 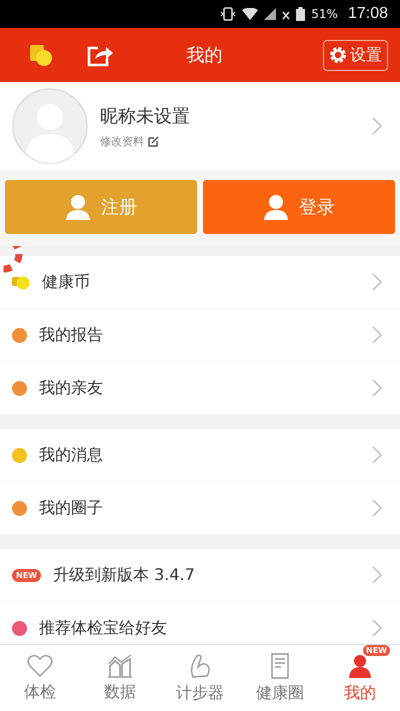 What do you see at coordinates (71, 508) in the screenshot?
I see `menu-item-label: 我的圈子` at bounding box center [71, 508].